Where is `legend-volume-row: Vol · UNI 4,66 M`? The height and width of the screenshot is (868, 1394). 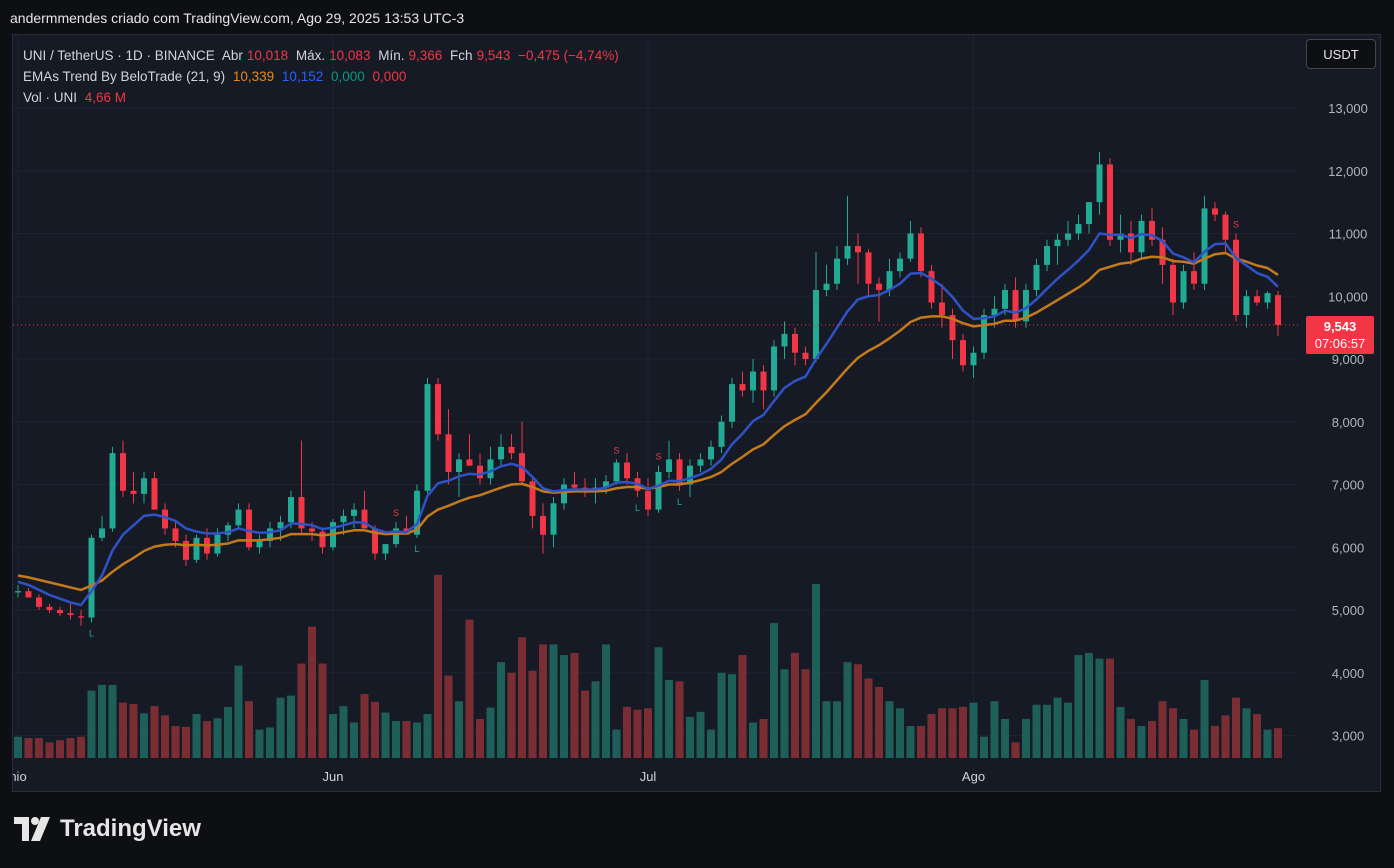
legend-volume-row: Vol · UNI 4,66 M is located at coordinates (323, 97).